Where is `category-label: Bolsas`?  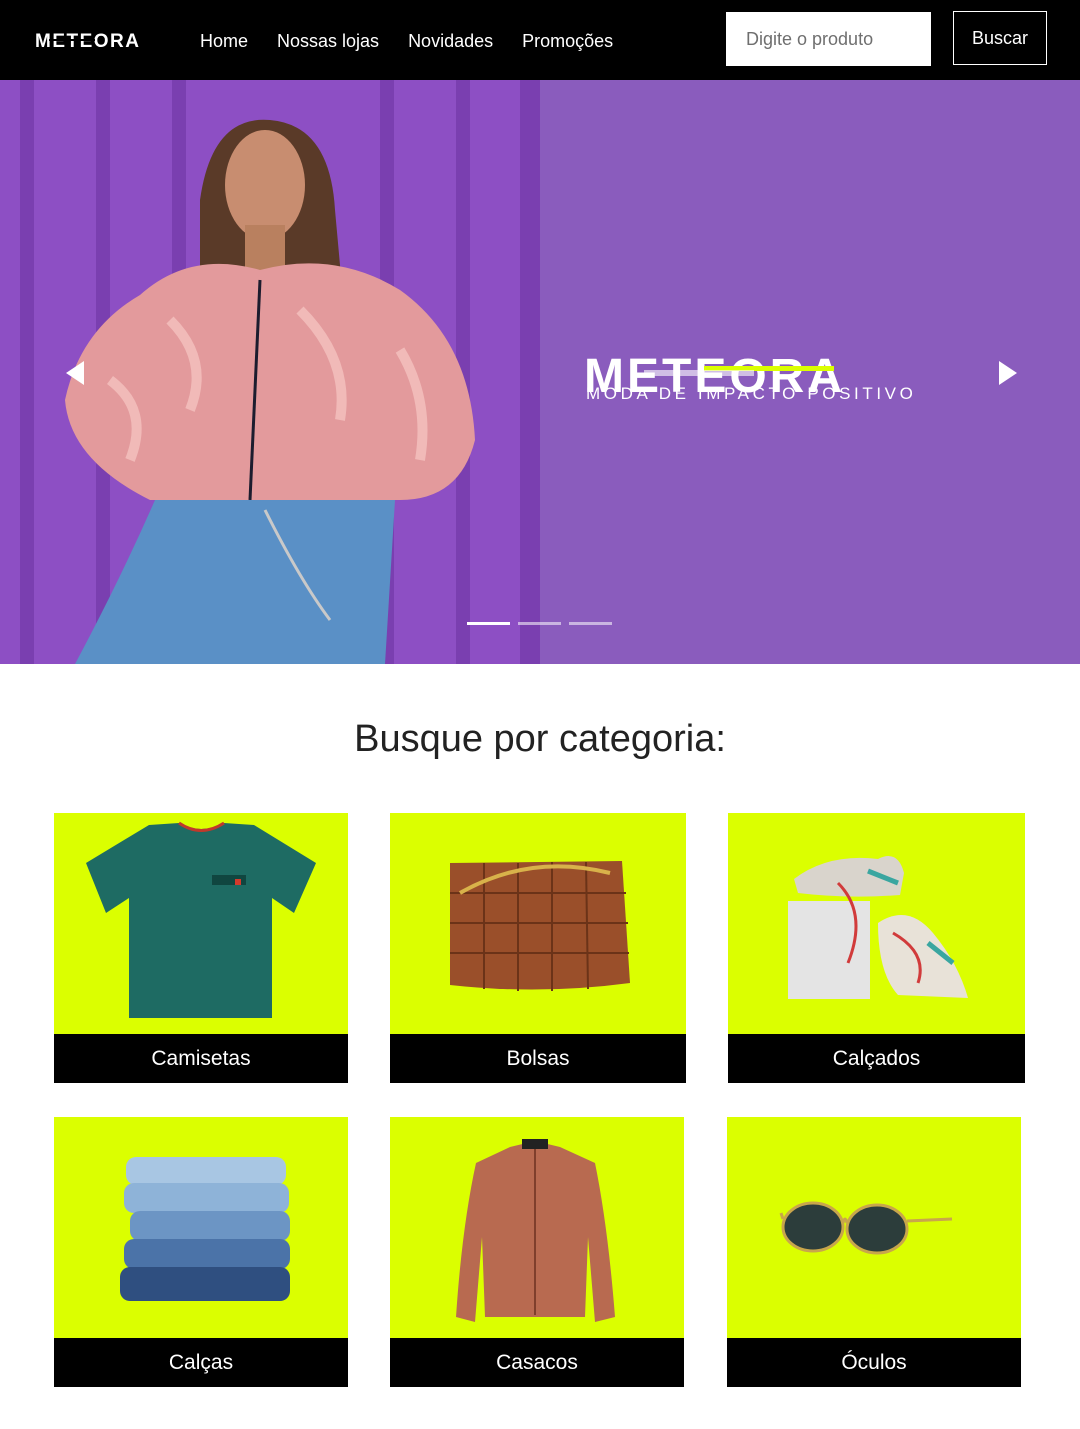 category-label: Bolsas is located at coordinates (538, 1058).